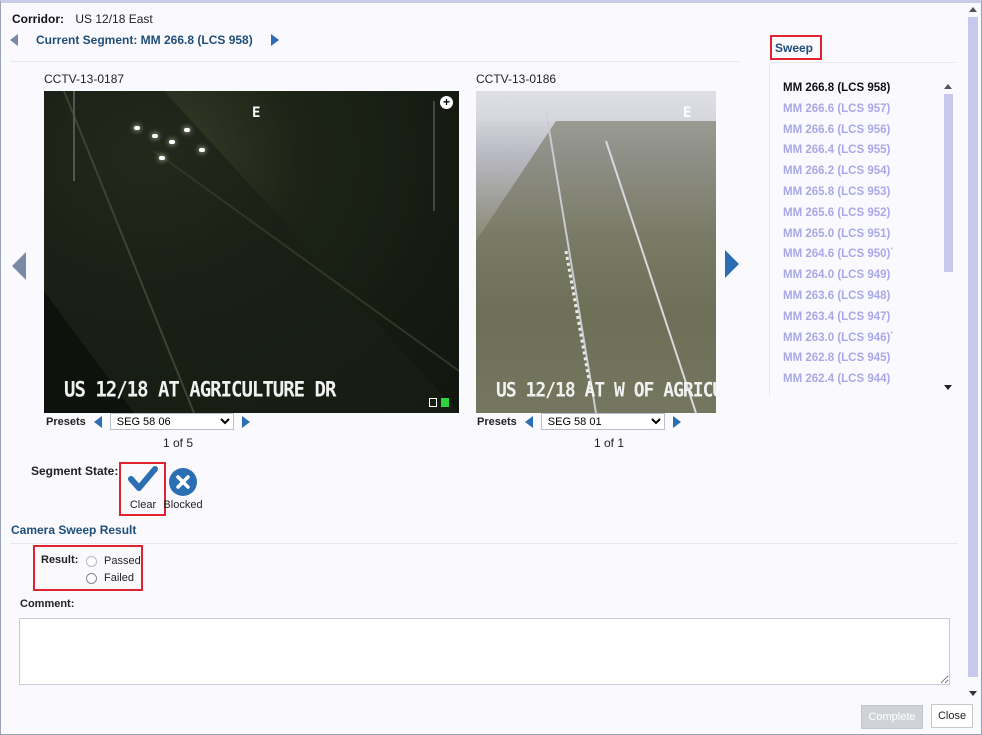  I want to click on corridor-info: Corridor: US 12/18 East, so click(82, 19).